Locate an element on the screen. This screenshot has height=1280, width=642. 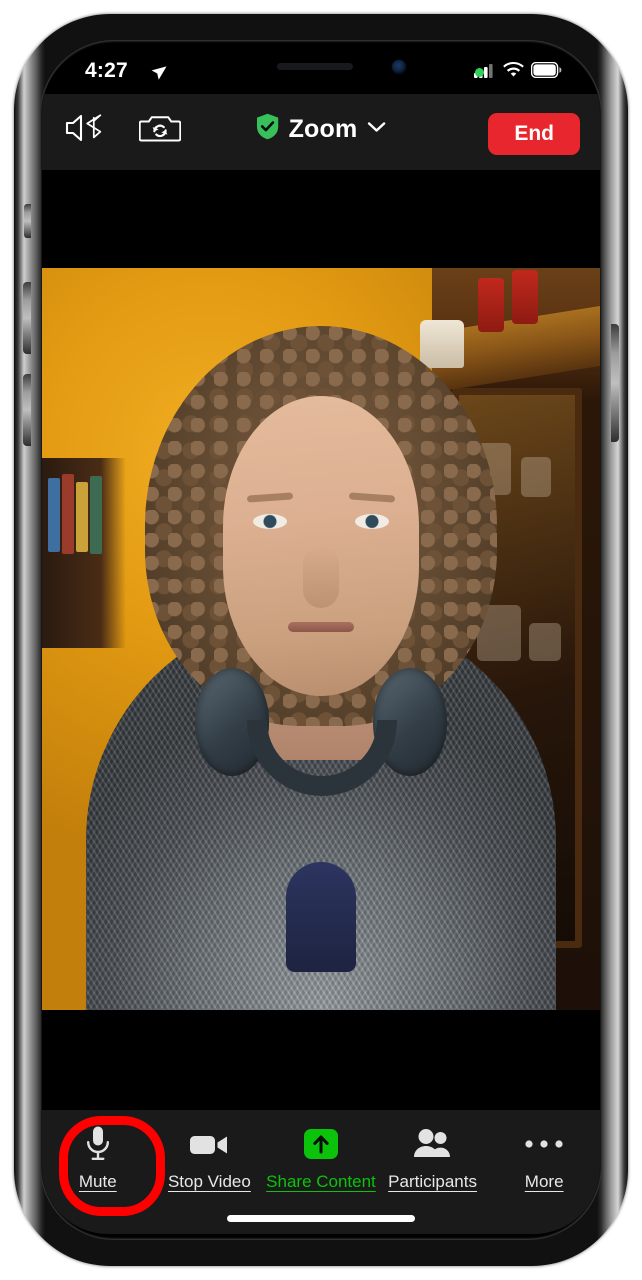
participants-label: Participants is located at coordinates (432, 1181).